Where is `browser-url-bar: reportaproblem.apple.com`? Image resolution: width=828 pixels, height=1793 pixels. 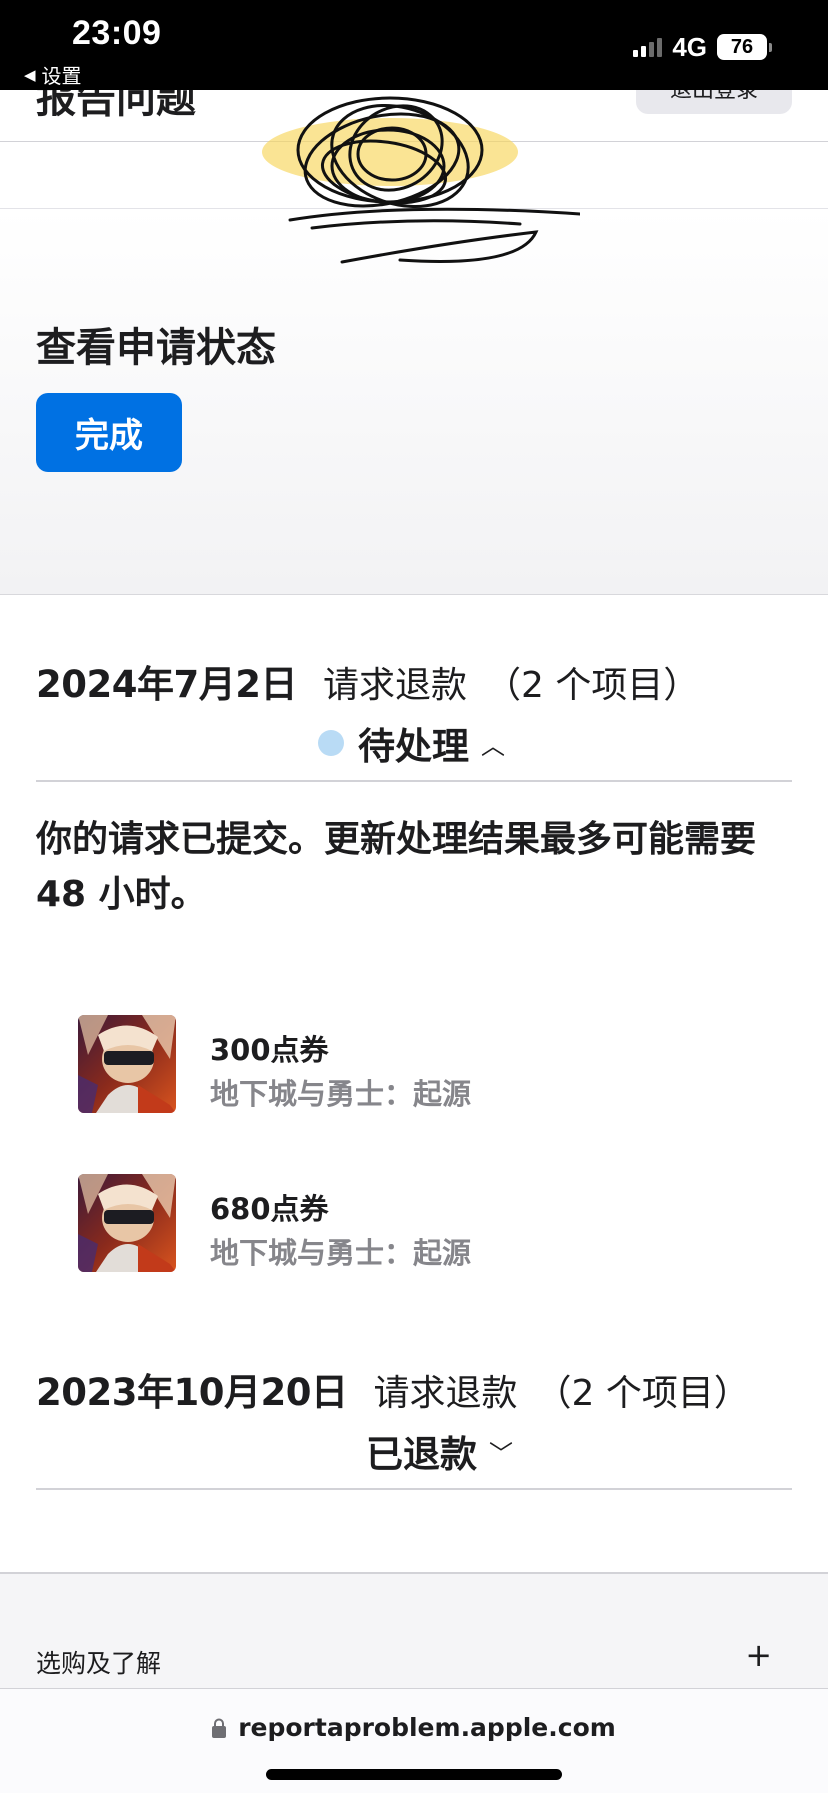 browser-url-bar: reportaproblem.apple.com is located at coordinates (414, 1740).